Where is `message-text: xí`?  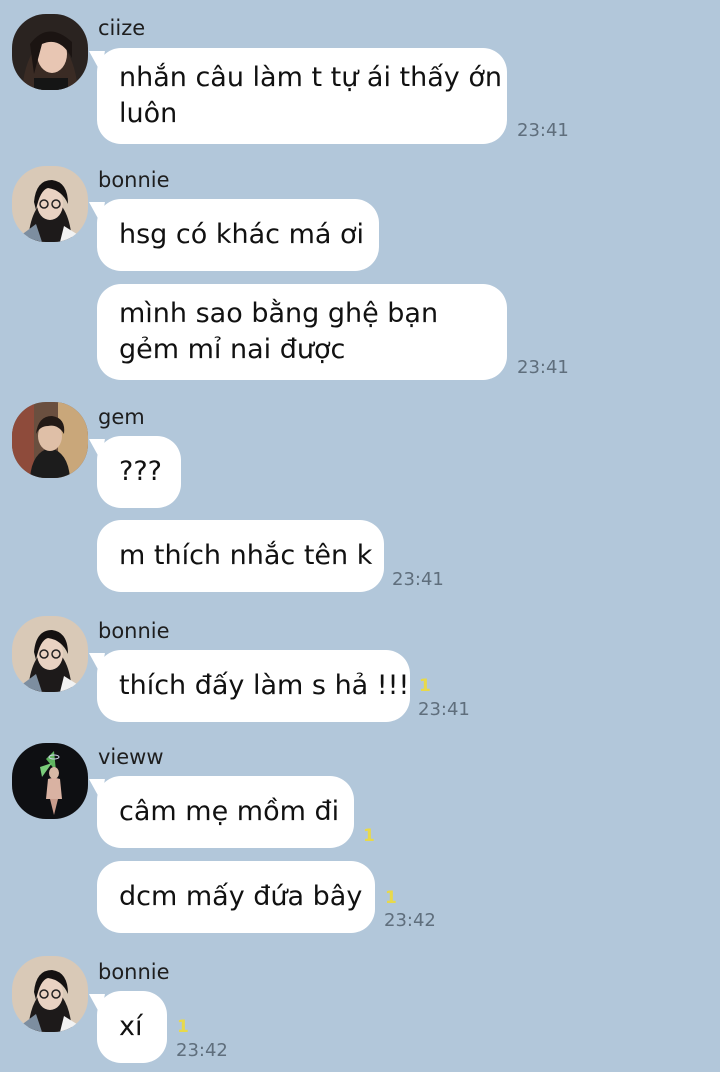
message-text: xí is located at coordinates (131, 1026).